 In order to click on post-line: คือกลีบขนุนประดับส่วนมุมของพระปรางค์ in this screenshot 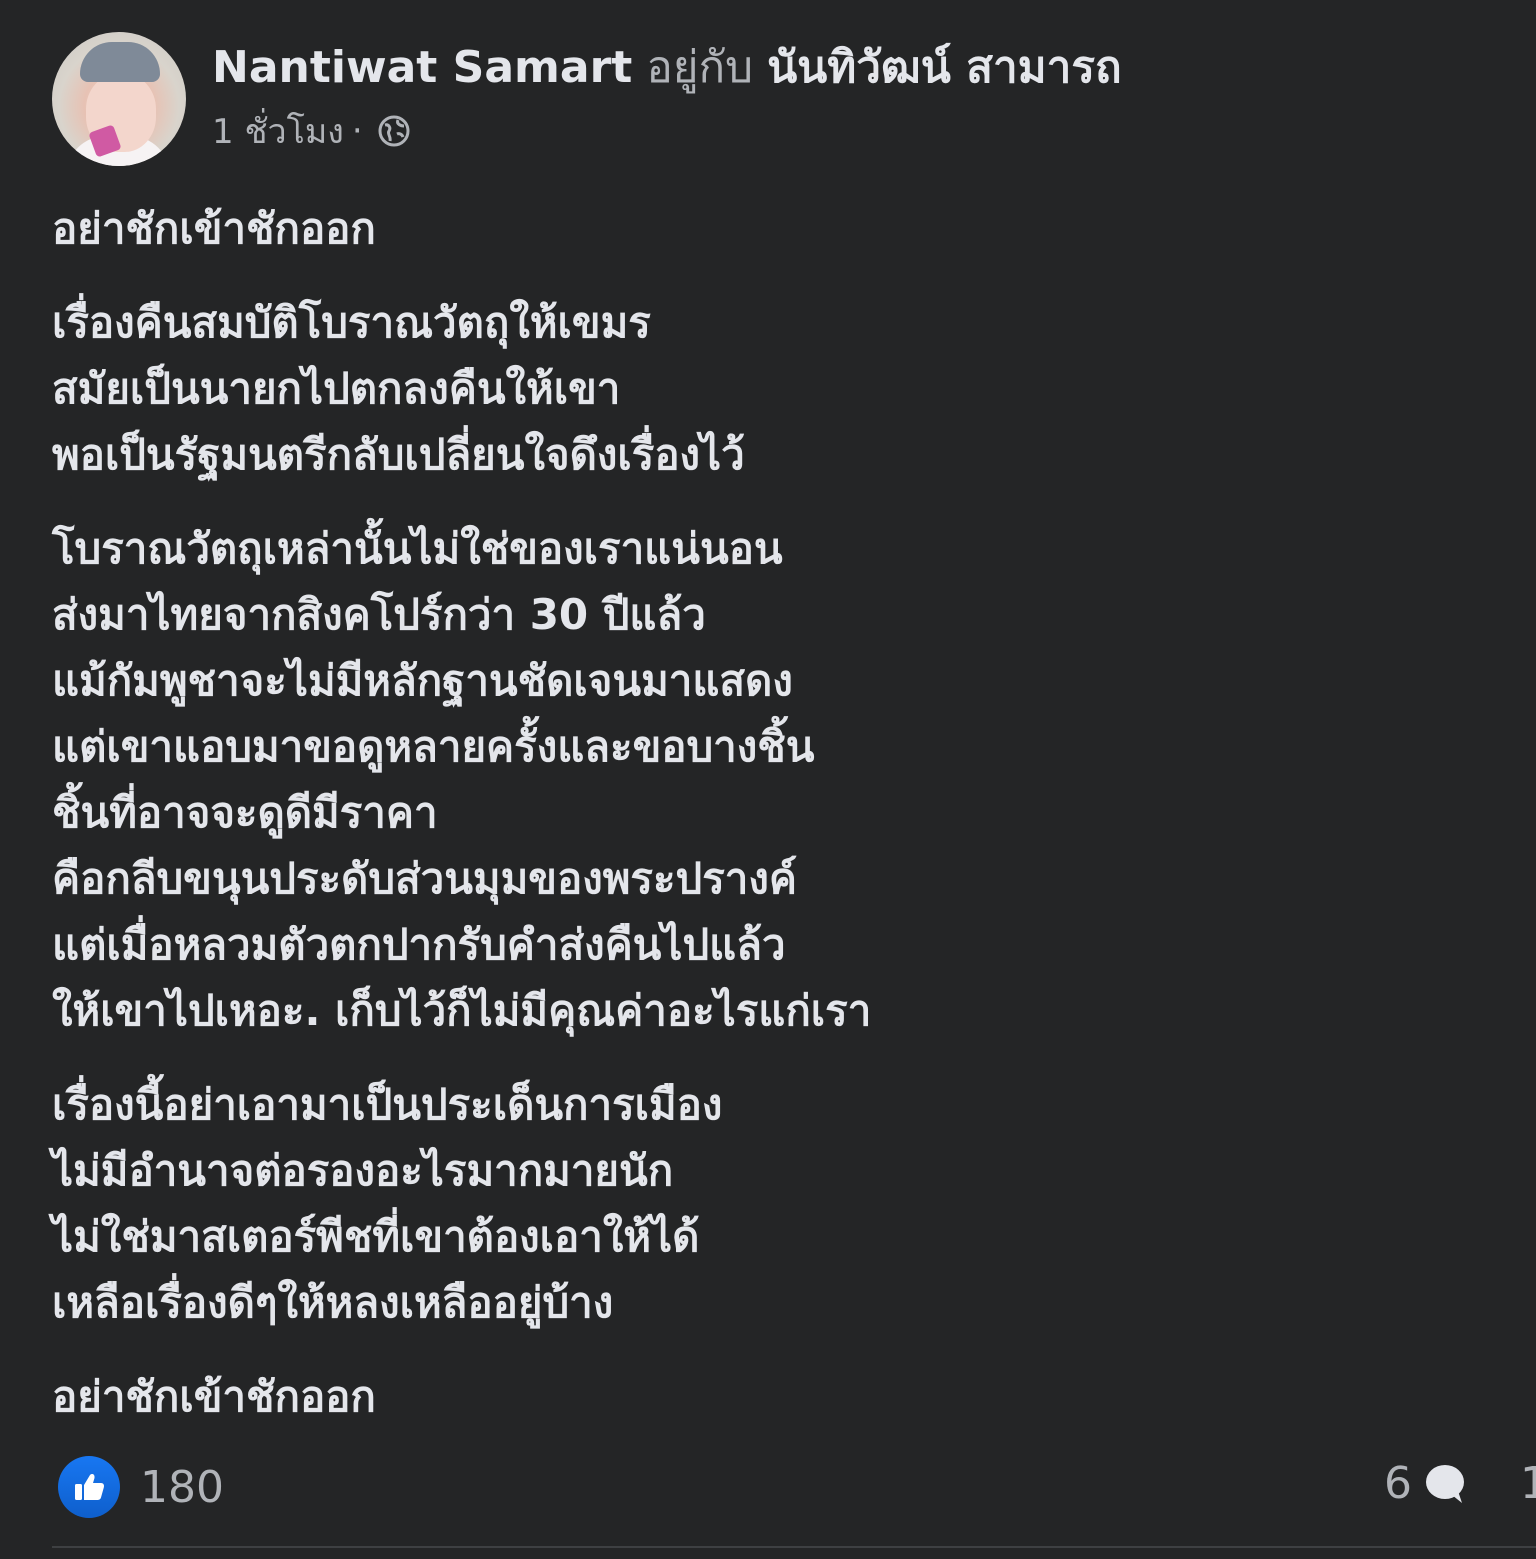, I will do `click(424, 878)`.